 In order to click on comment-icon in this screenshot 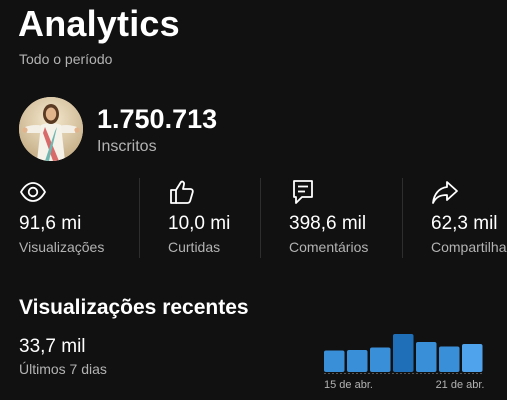, I will do `click(303, 192)`.